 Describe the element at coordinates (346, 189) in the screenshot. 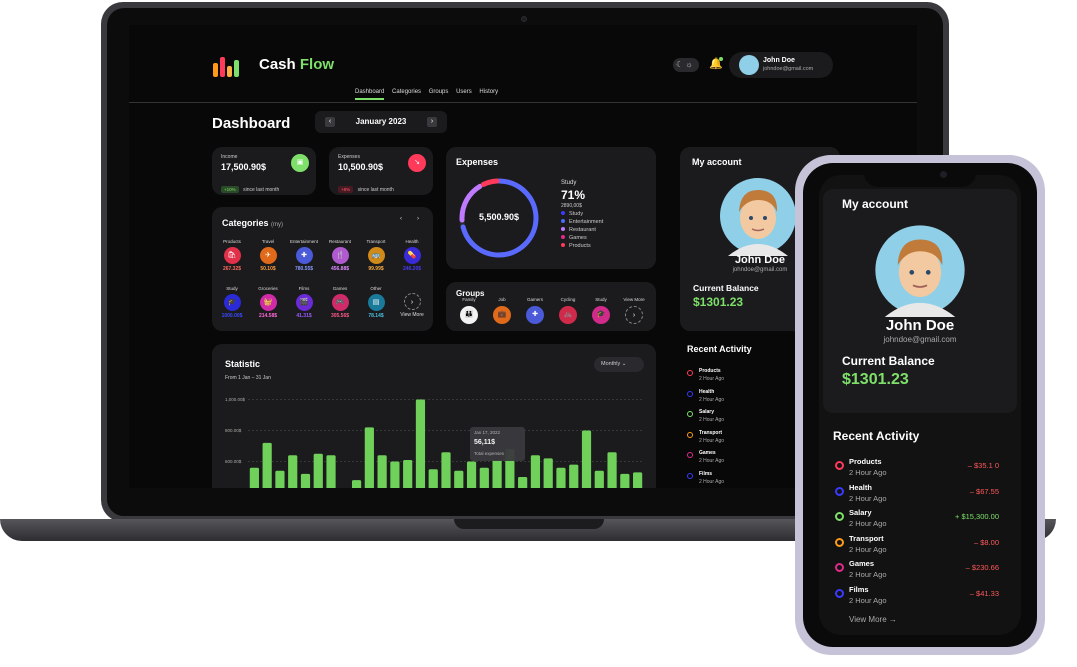

I see `expenses-badge: +8%` at that location.